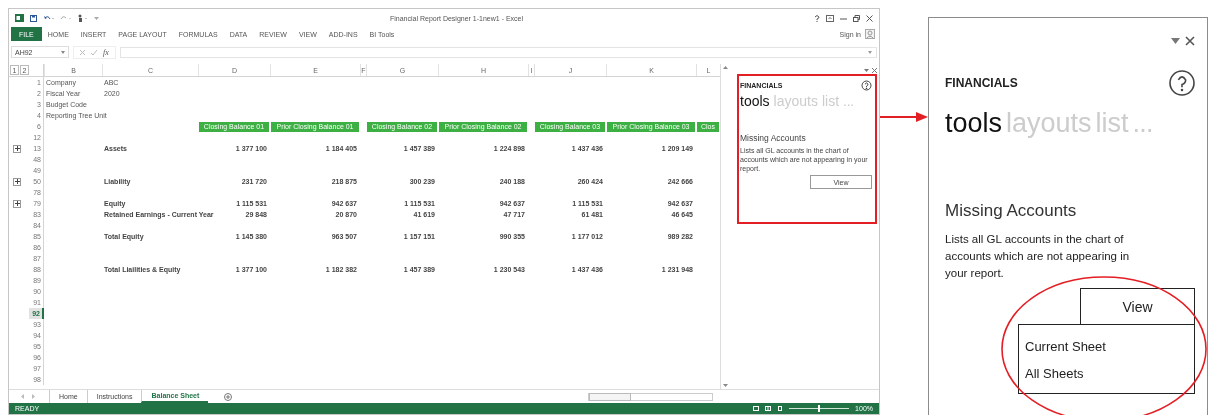 Image resolution: width=1208 pixels, height=415 pixels. What do you see at coordinates (82, 18) in the screenshot?
I see `touch-mode-icon` at bounding box center [82, 18].